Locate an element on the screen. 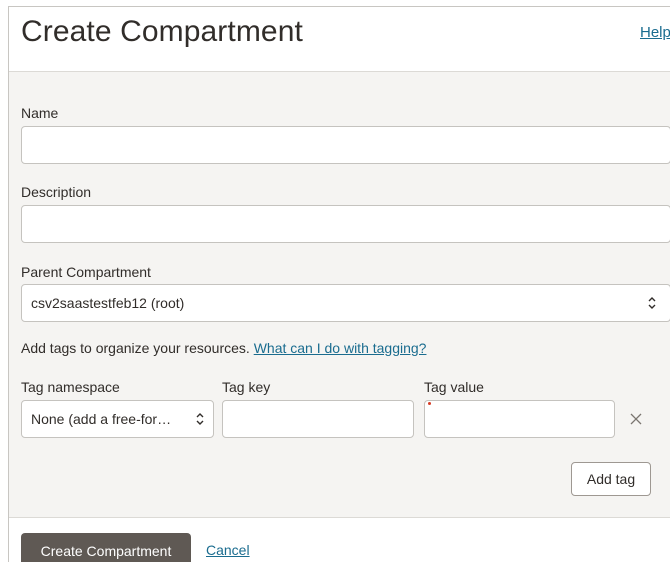  parent-compartment-label: Parent Compartment is located at coordinates (86, 272).